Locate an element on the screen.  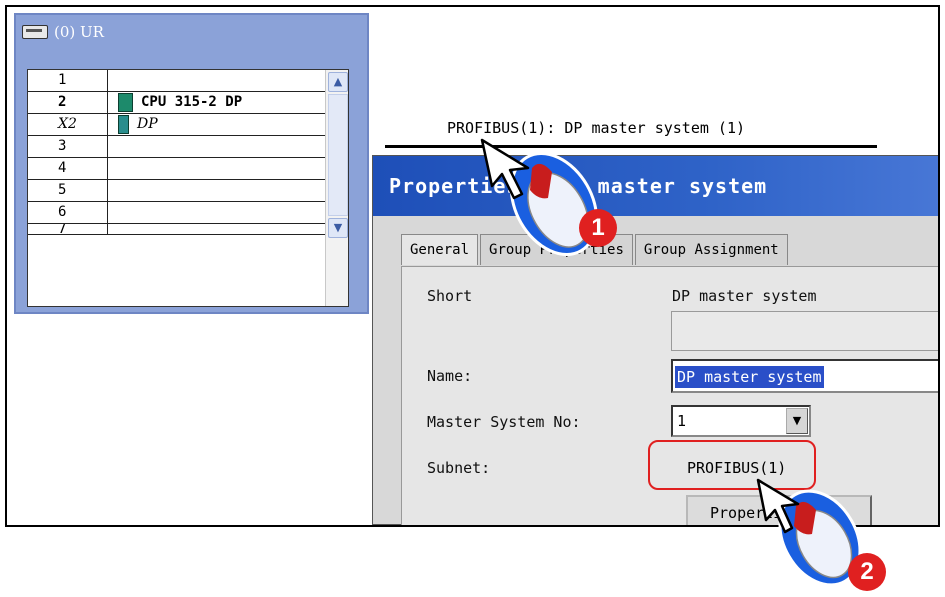
rack-row: 5 is located at coordinates (178, 191).